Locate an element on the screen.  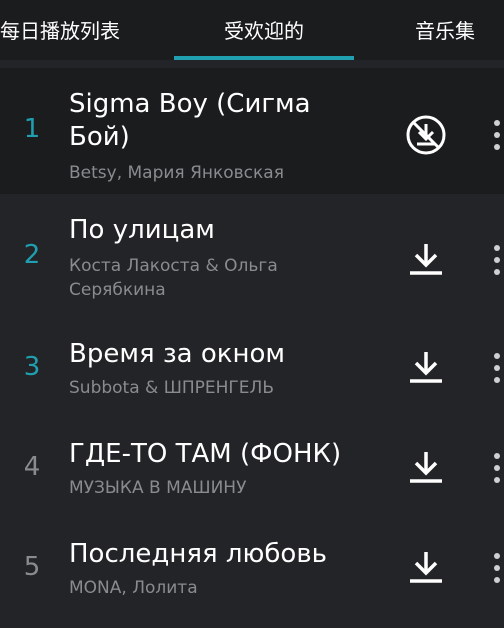
song-title: Время за окном is located at coordinates (177, 354).